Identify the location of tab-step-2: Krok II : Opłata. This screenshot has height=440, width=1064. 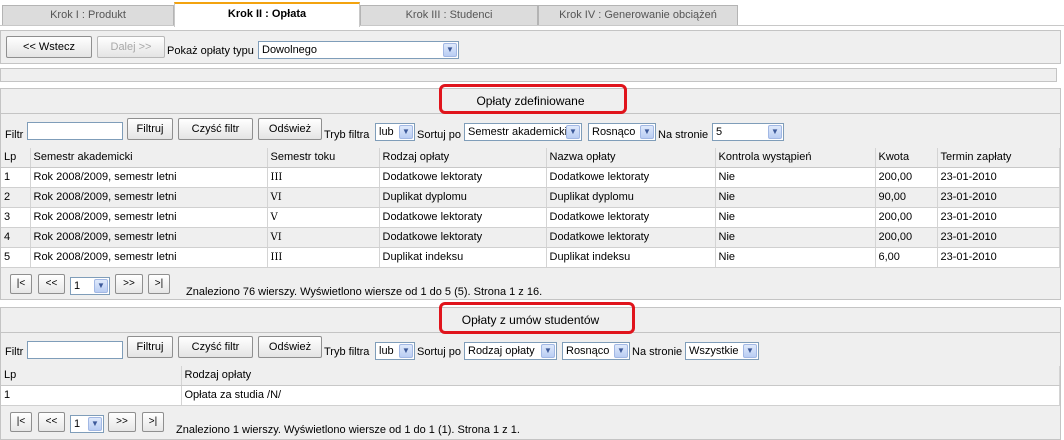
(267, 14).